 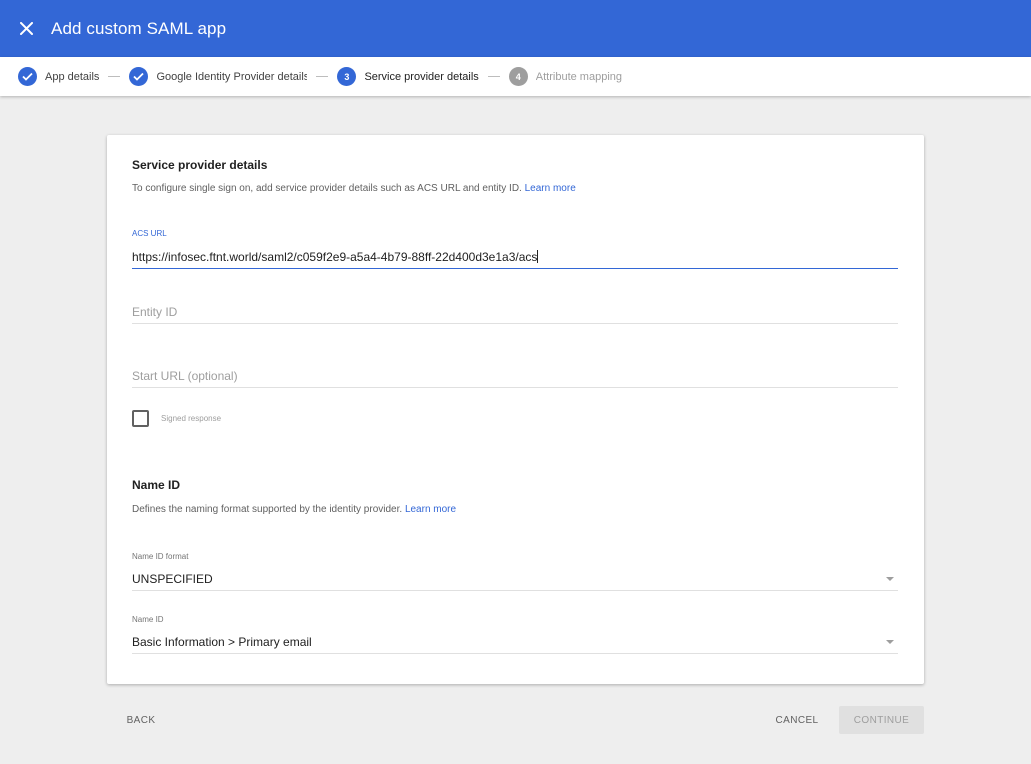 What do you see at coordinates (515, 644) in the screenshot?
I see `name-id-select: Basic Information > Primary email` at bounding box center [515, 644].